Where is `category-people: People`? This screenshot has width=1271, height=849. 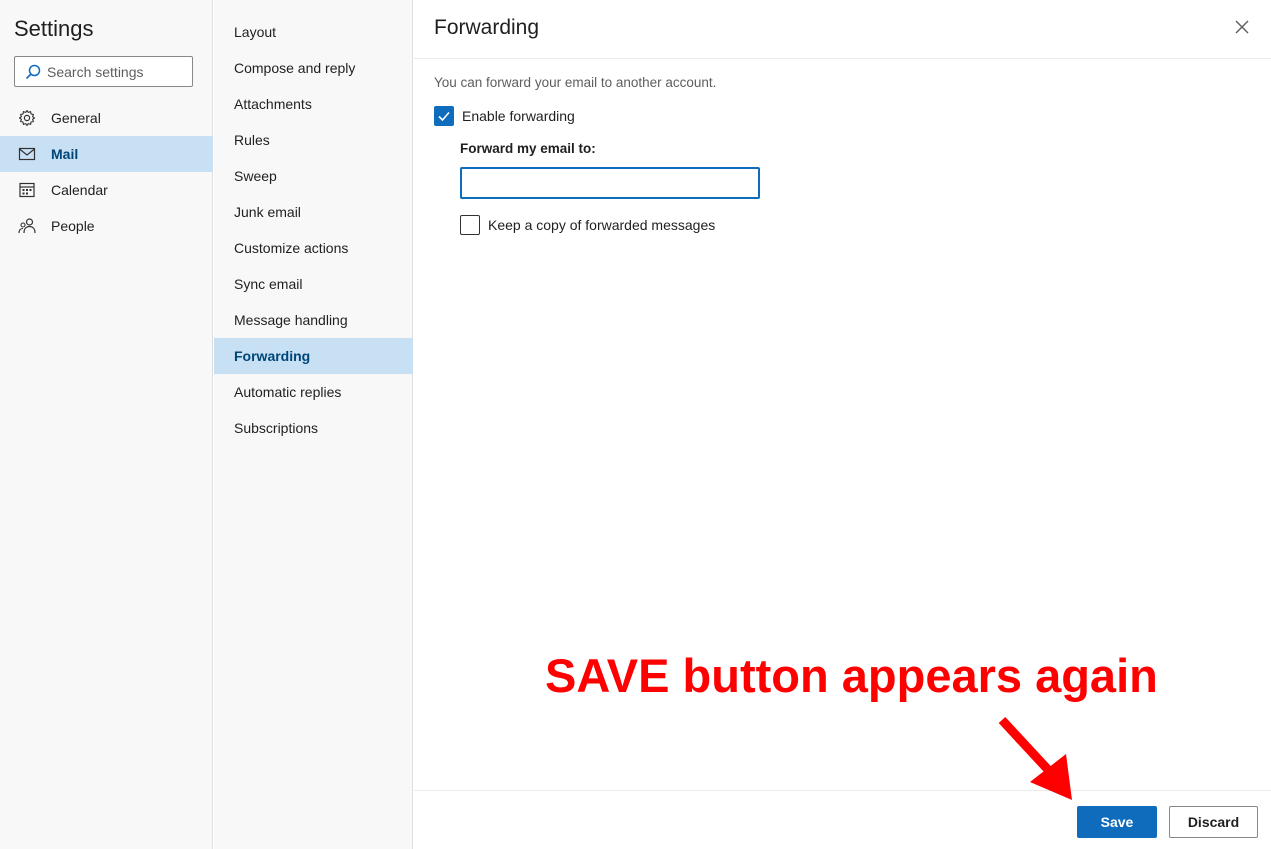
category-people: People is located at coordinates (106, 226).